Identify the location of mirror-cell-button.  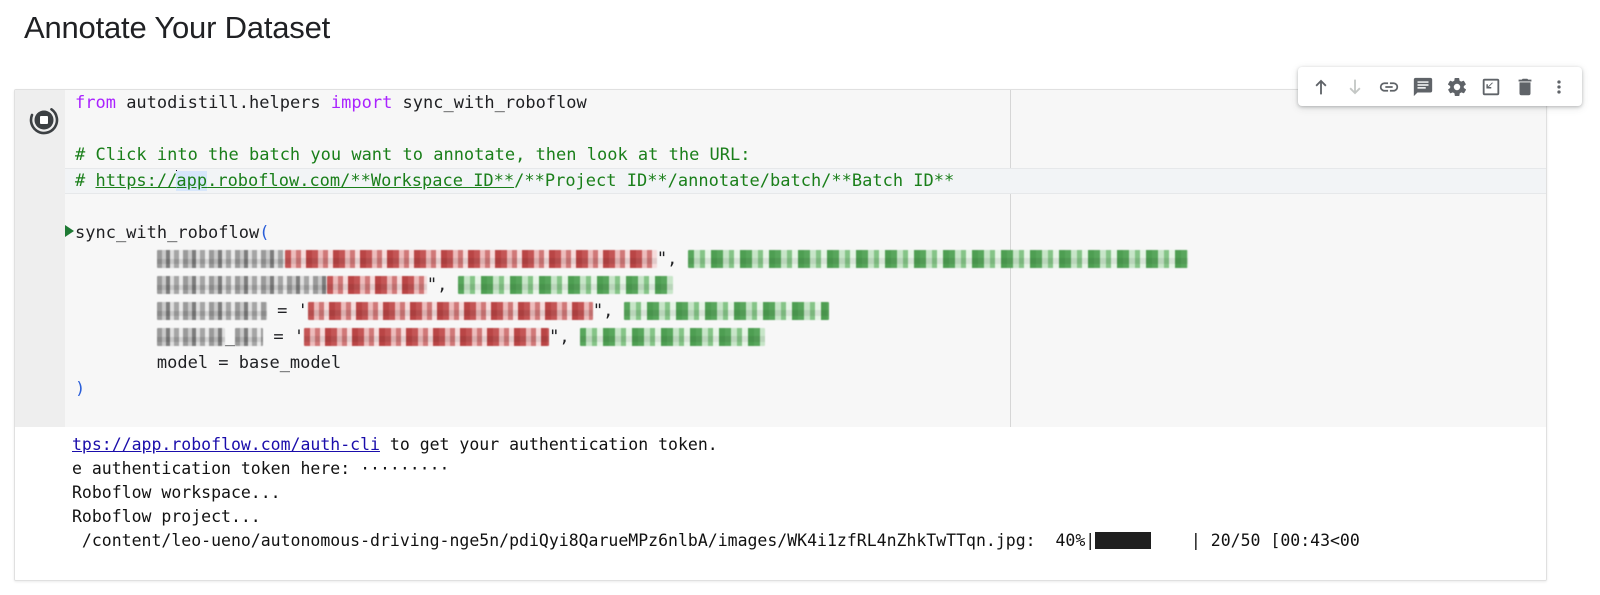
(1491, 87).